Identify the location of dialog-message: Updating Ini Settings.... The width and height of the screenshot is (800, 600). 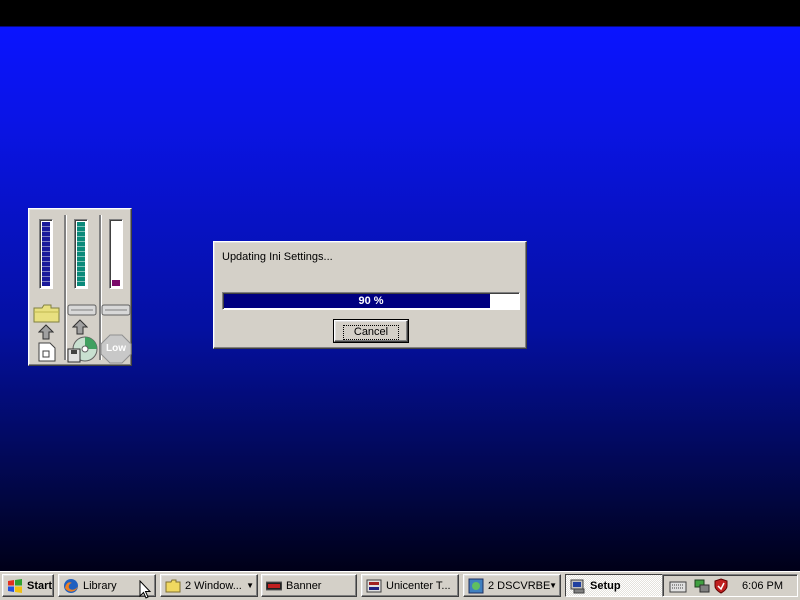
(277, 257).